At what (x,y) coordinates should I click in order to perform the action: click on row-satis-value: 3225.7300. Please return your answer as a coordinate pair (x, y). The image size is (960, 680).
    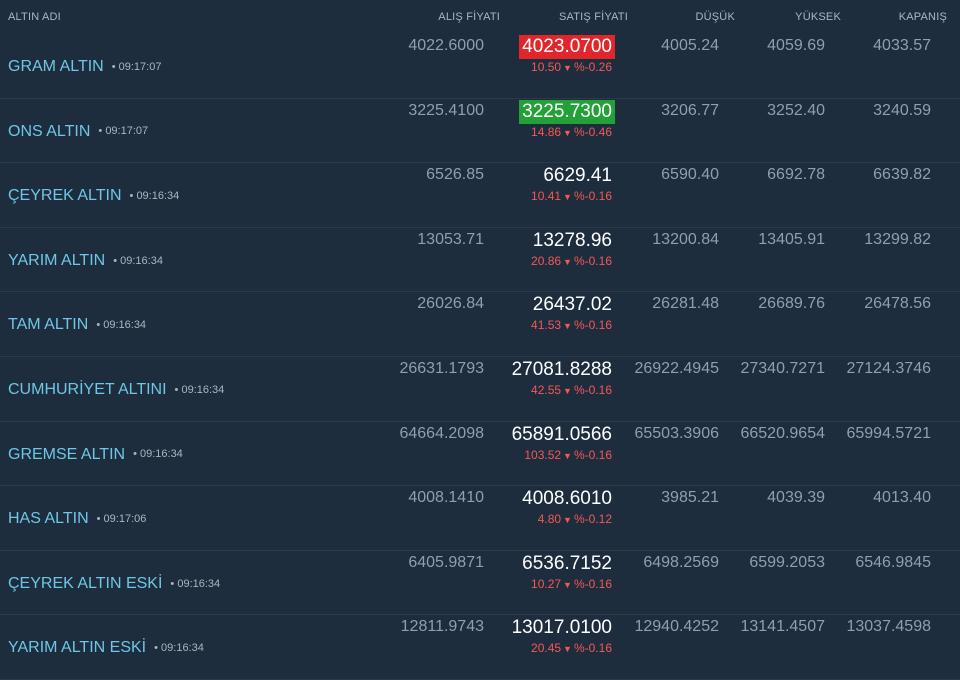
    Looking at the image, I should click on (567, 111).